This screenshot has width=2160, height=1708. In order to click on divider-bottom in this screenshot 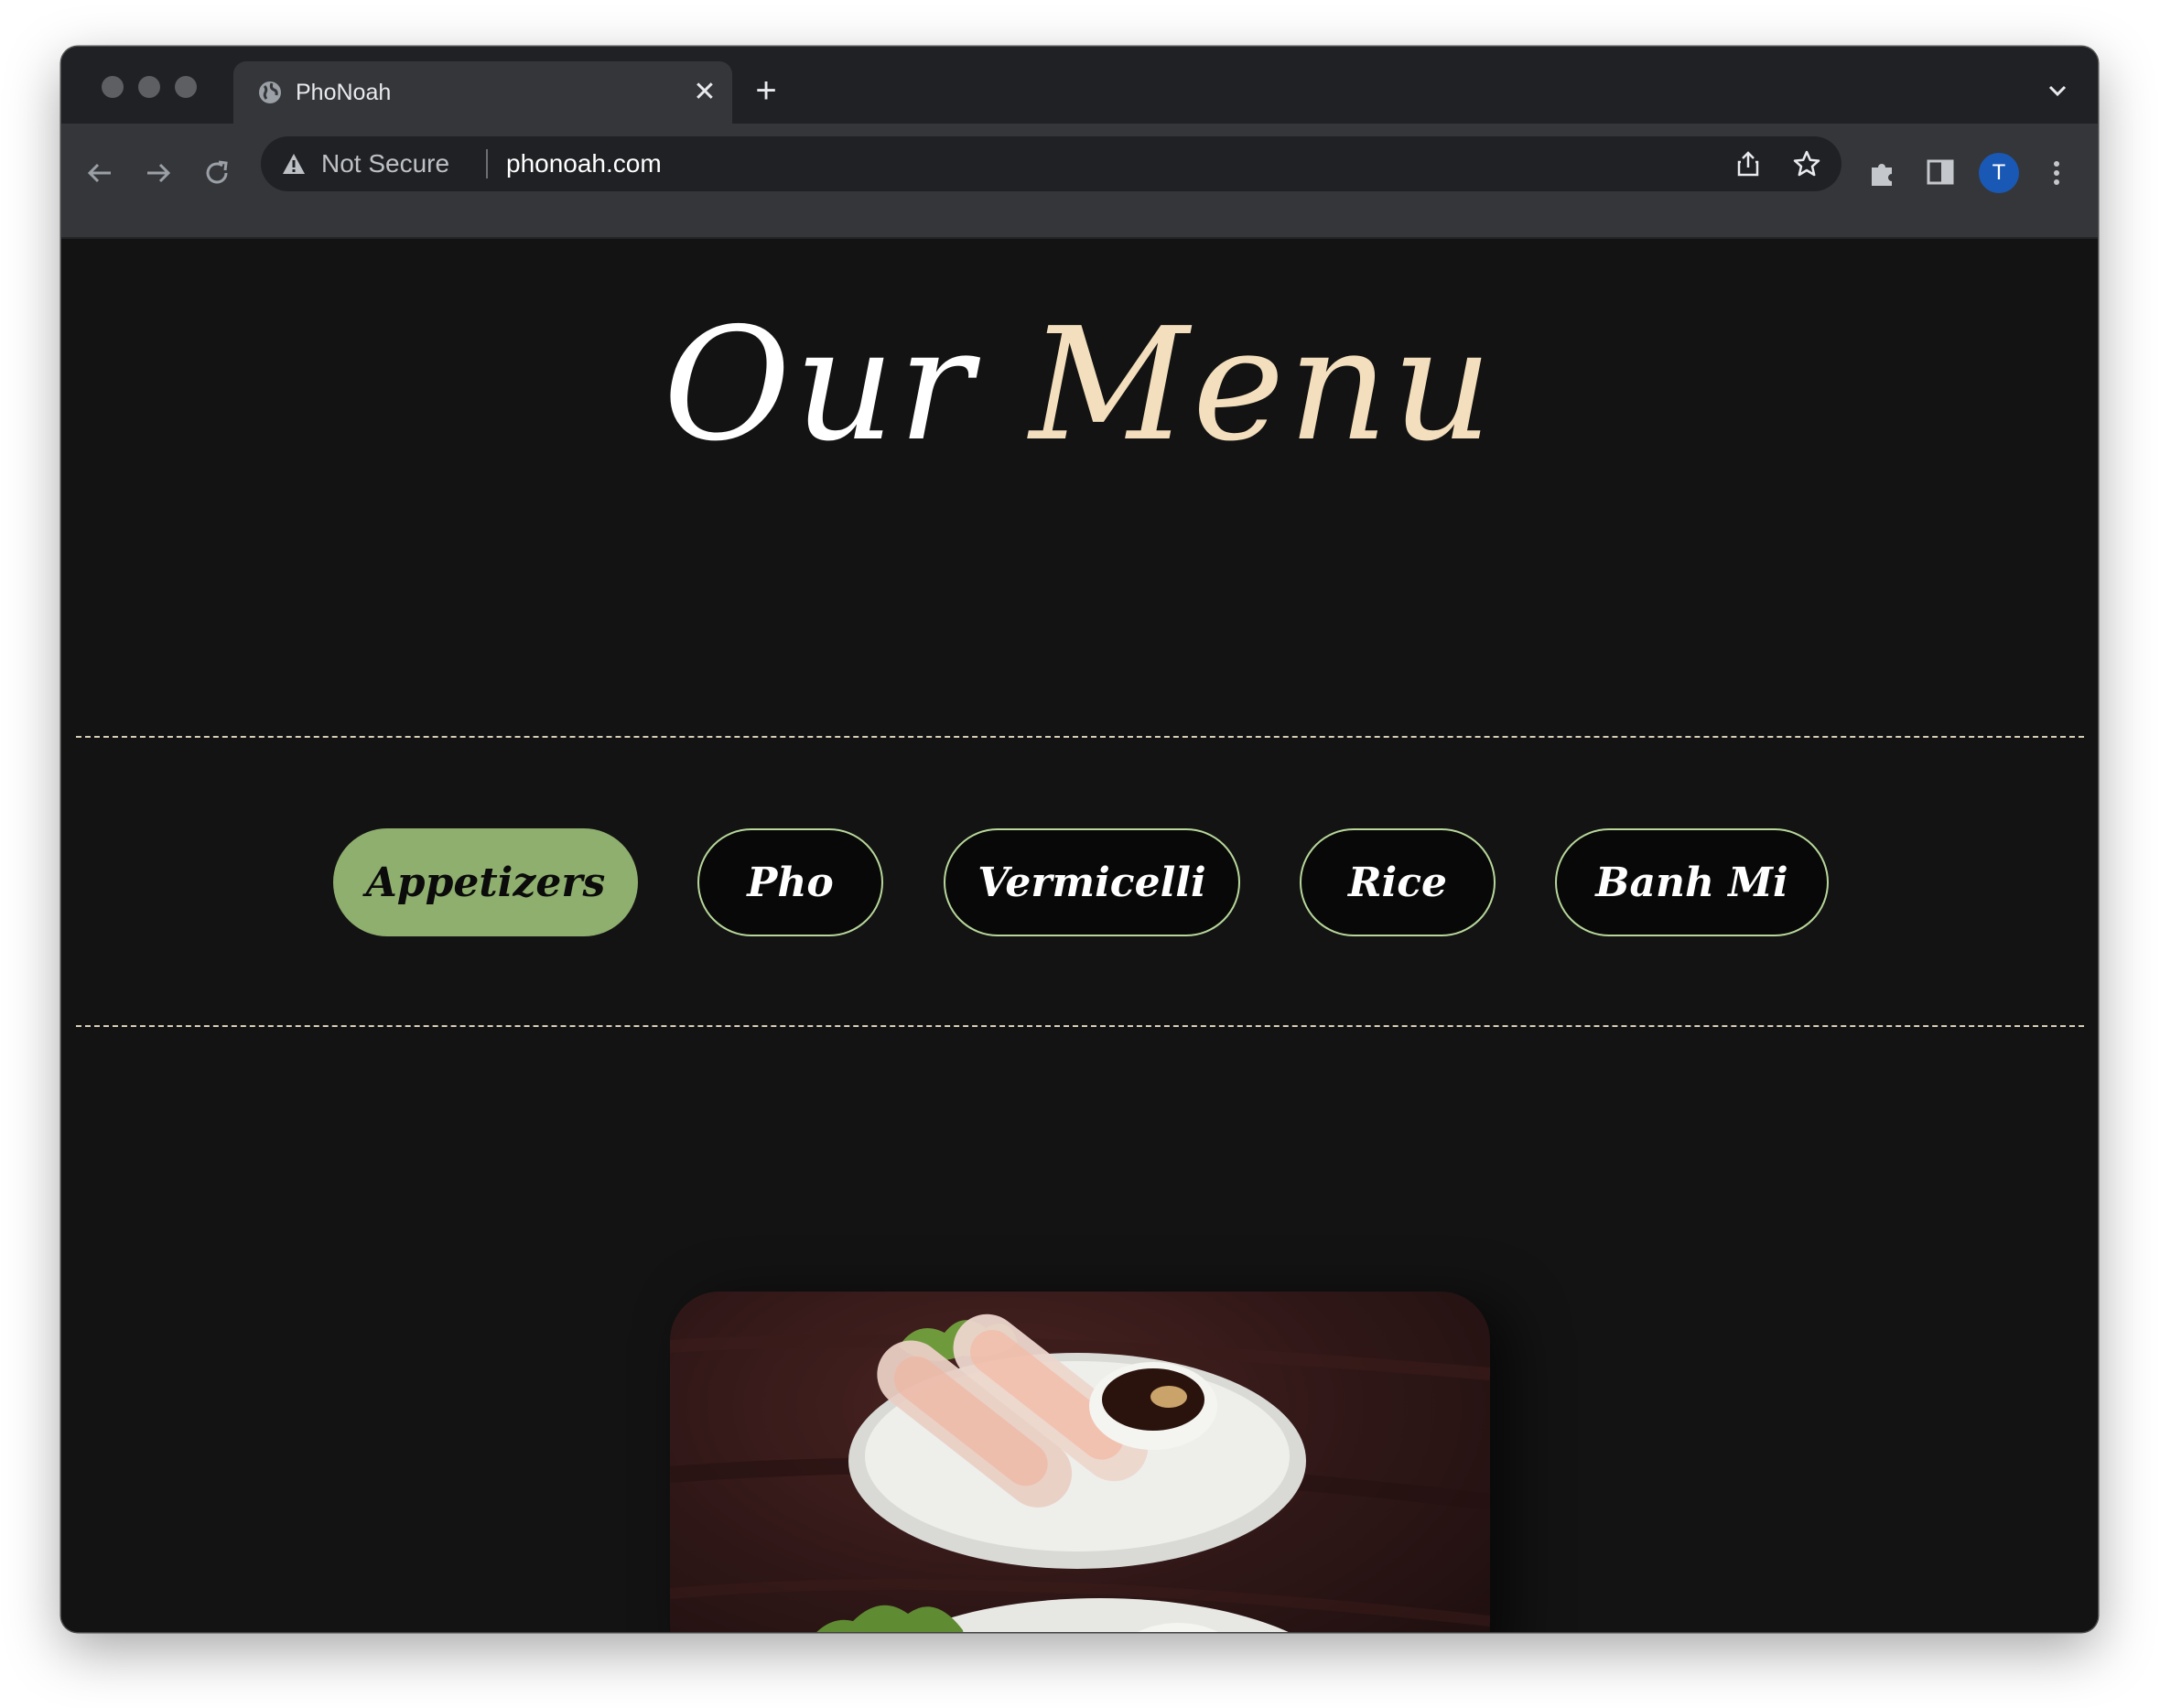, I will do `click(1080, 1026)`.